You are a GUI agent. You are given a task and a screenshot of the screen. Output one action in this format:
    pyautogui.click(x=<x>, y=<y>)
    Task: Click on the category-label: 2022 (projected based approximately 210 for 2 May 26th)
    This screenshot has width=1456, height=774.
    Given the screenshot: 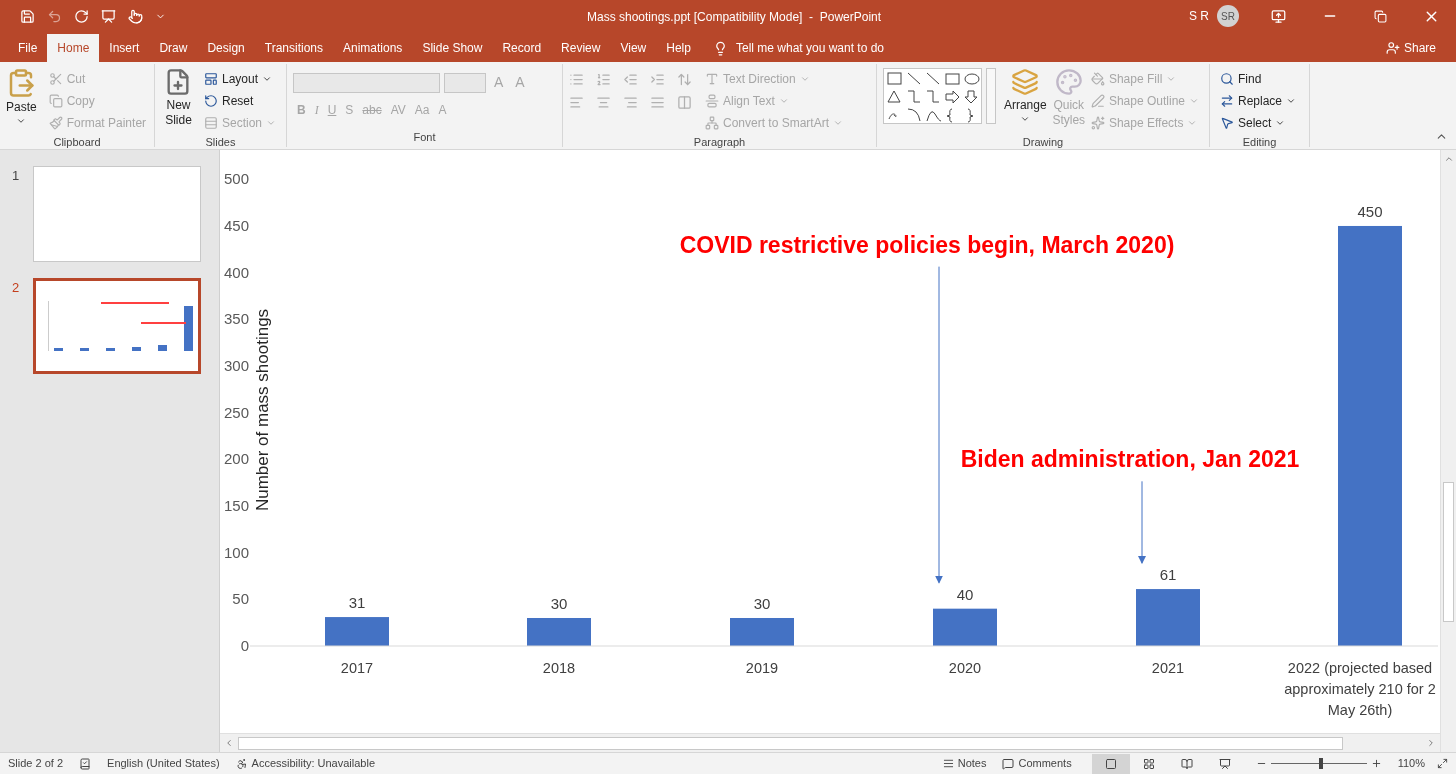 What is the action you would take?
    pyautogui.click(x=1360, y=689)
    